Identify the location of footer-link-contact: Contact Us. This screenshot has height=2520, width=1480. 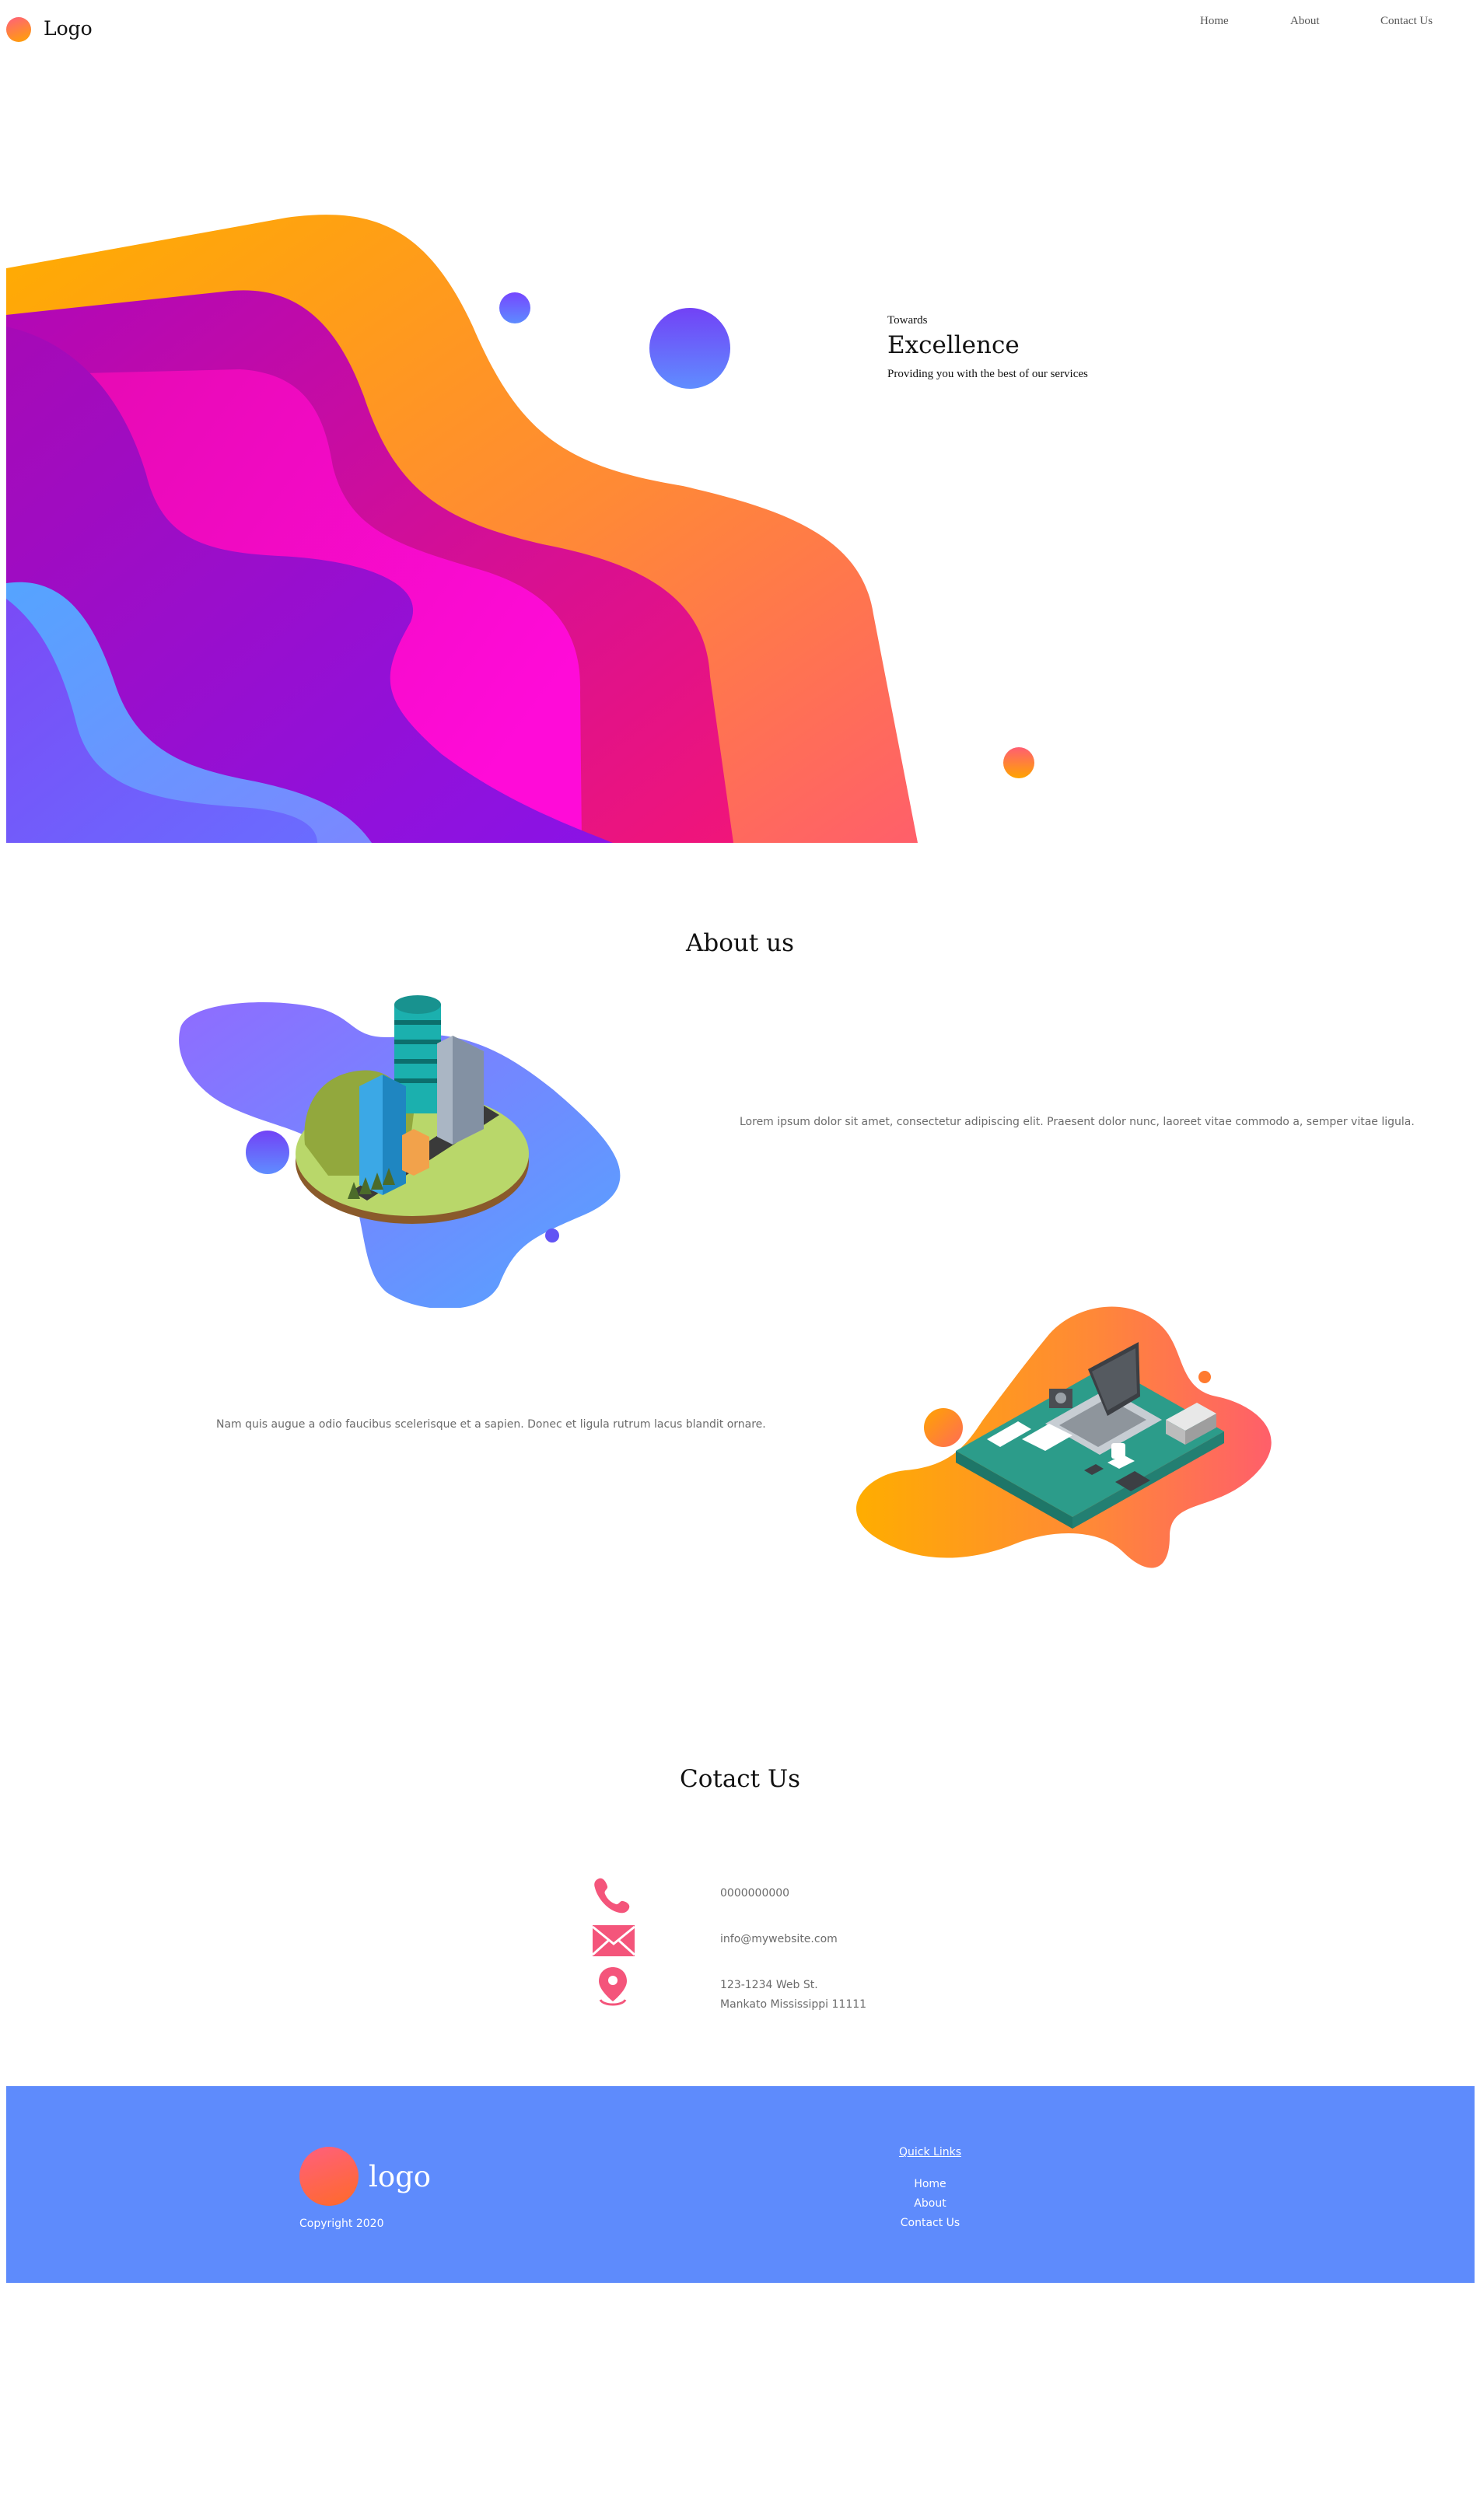
(930, 2223).